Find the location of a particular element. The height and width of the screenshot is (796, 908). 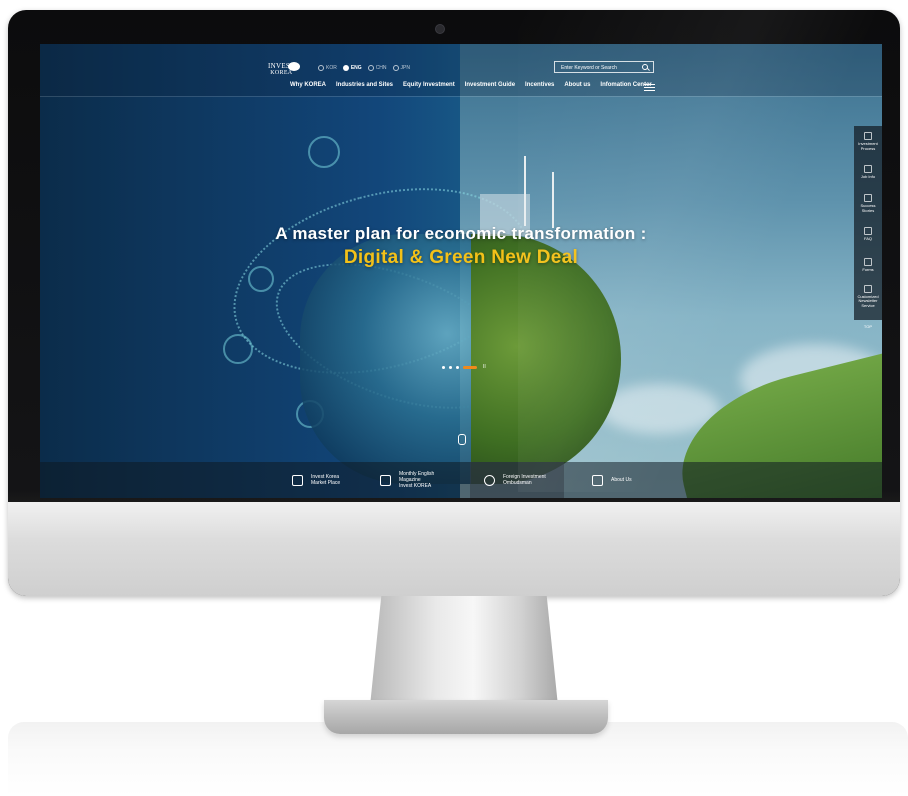

quick-faq: FAQ is located at coordinates (868, 234).